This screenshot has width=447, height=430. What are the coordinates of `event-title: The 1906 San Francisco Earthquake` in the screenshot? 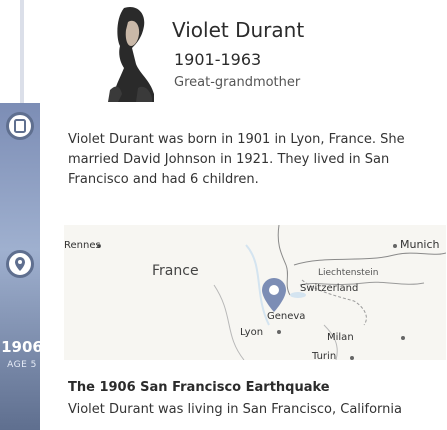 It's located at (199, 387).